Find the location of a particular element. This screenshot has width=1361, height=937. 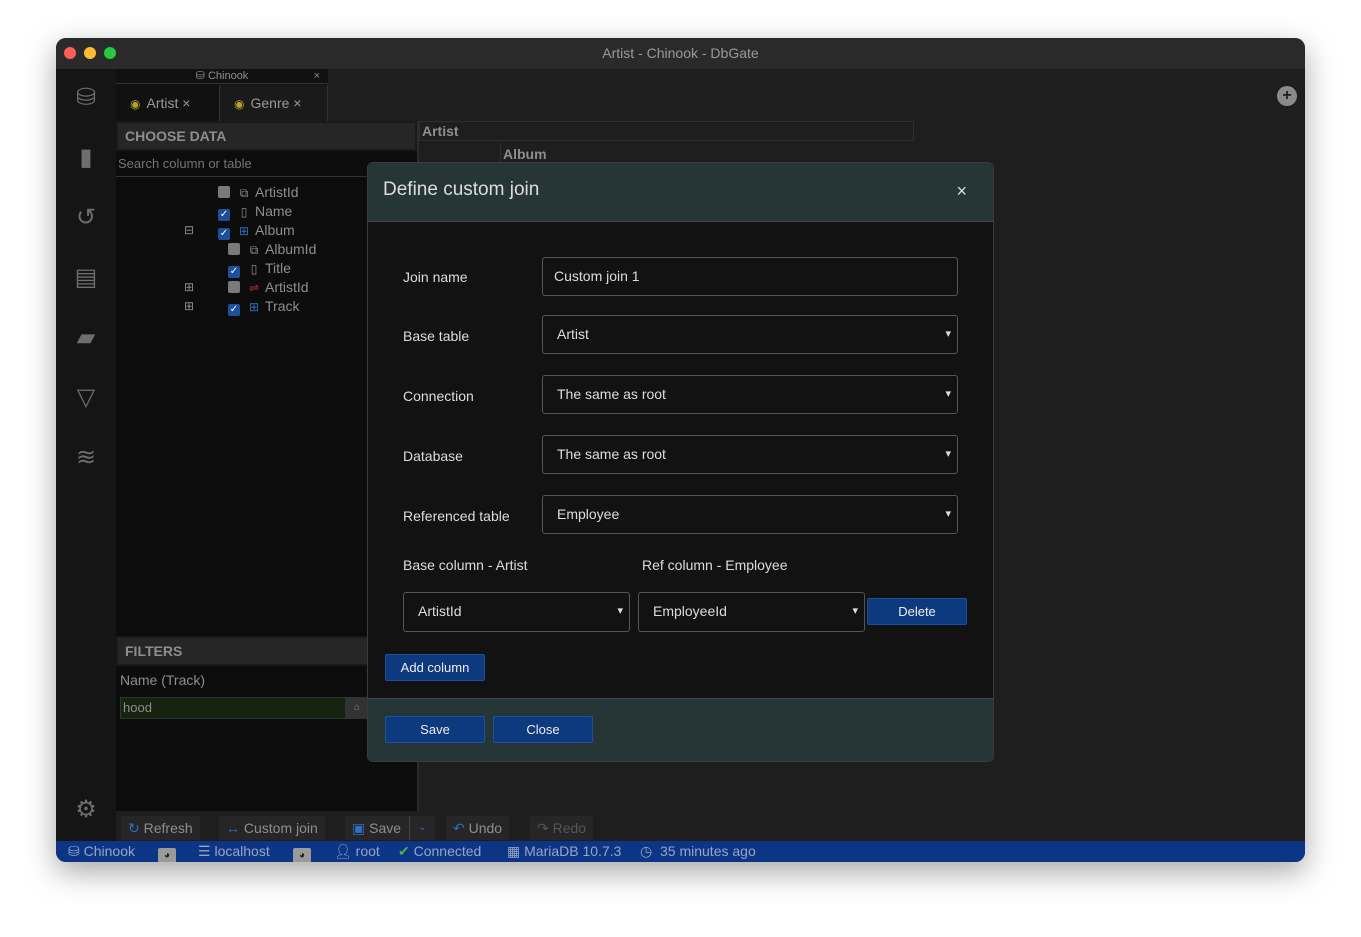

referenced-table-select: Employee ▾ is located at coordinates (750, 514).